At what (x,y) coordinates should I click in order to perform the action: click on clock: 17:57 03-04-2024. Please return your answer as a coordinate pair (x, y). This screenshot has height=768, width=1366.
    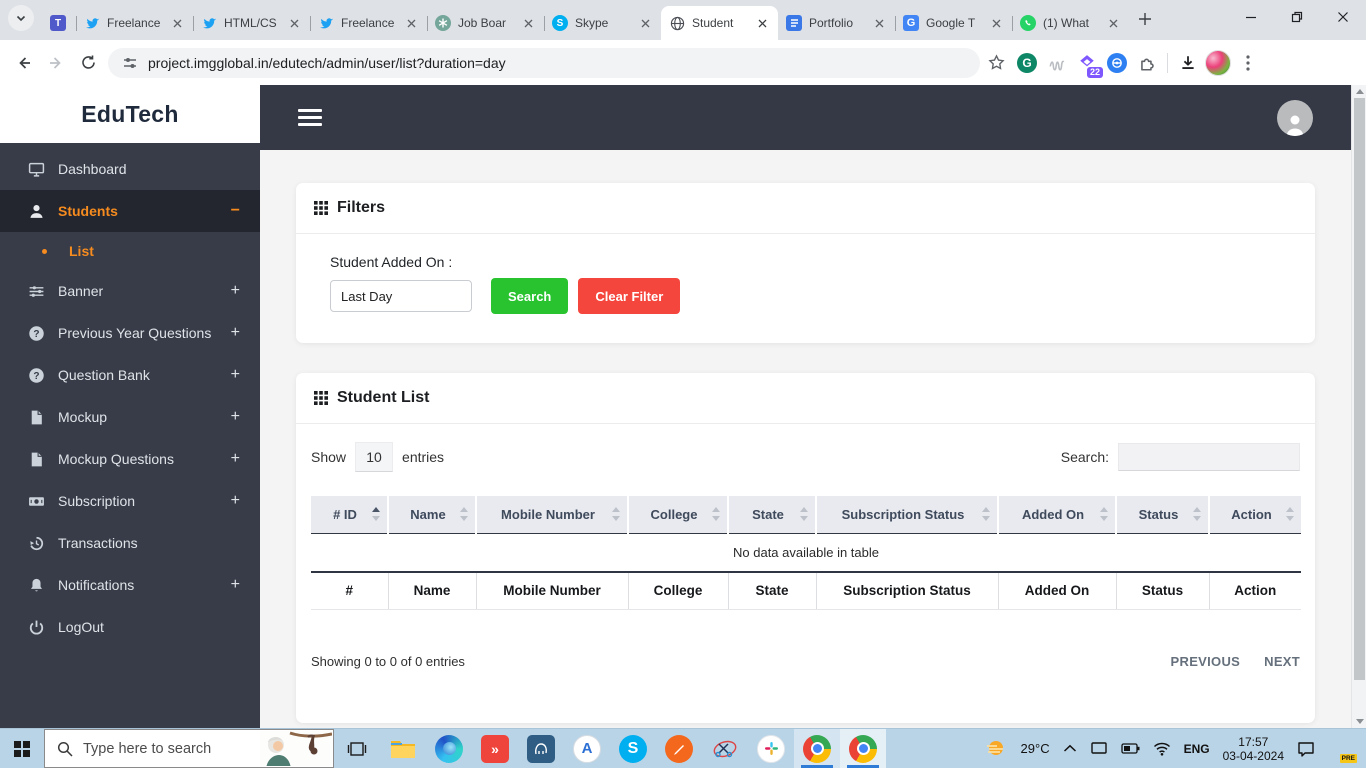
    Looking at the image, I should click on (1253, 749).